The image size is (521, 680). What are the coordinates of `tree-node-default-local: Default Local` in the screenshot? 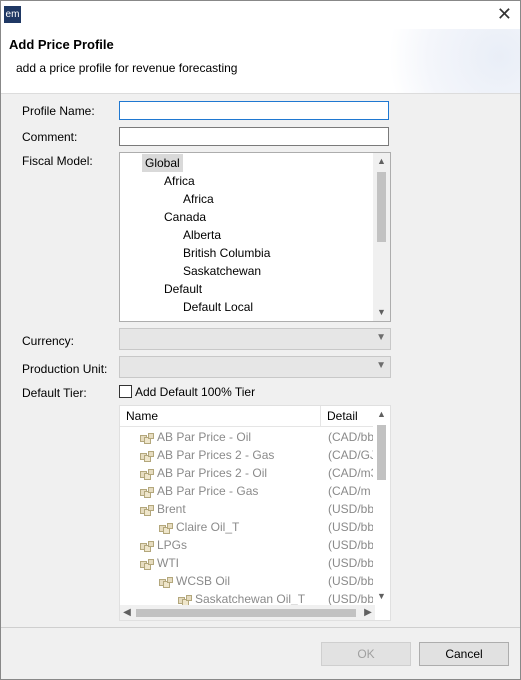 It's located at (218, 307).